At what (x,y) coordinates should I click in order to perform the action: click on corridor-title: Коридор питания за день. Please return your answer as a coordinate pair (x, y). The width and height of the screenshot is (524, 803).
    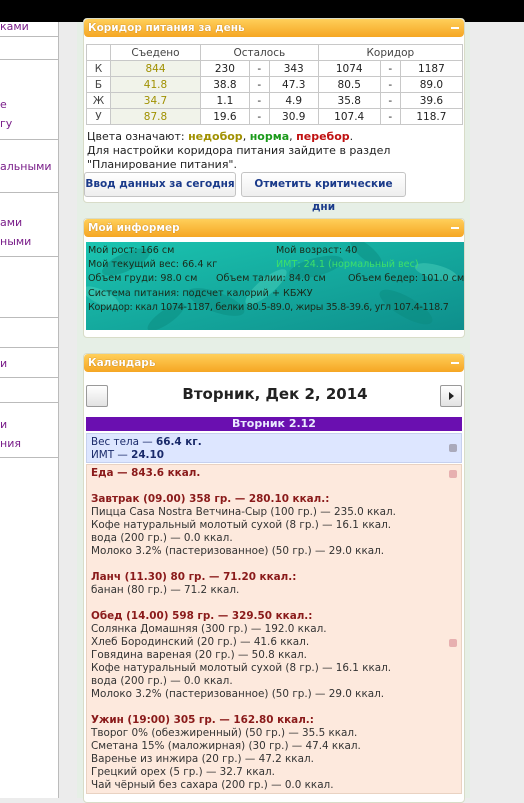
    Looking at the image, I should click on (166, 28).